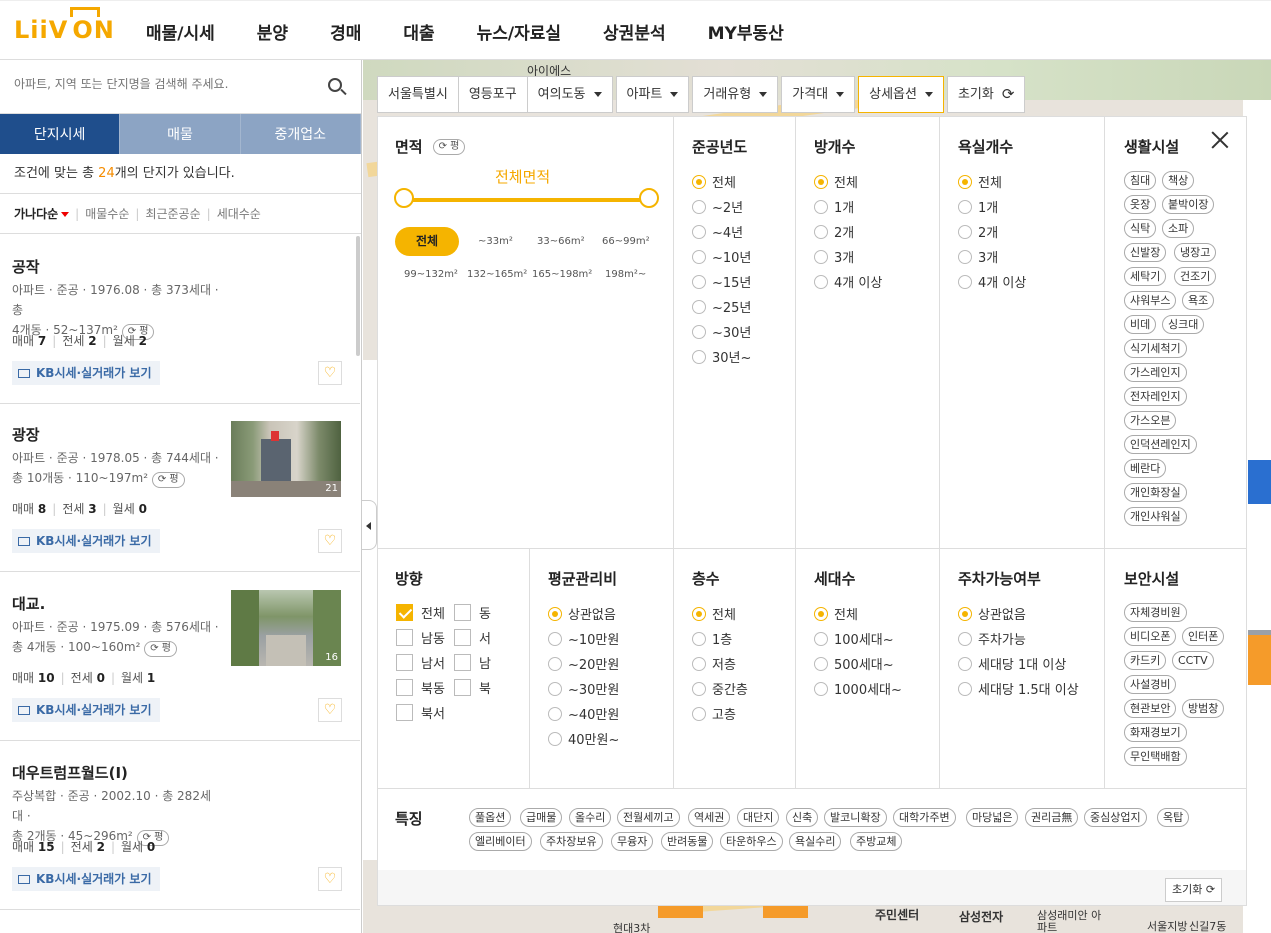 This screenshot has width=1271, height=933. Describe the element at coordinates (335, 85) in the screenshot. I see `search-icon` at that location.